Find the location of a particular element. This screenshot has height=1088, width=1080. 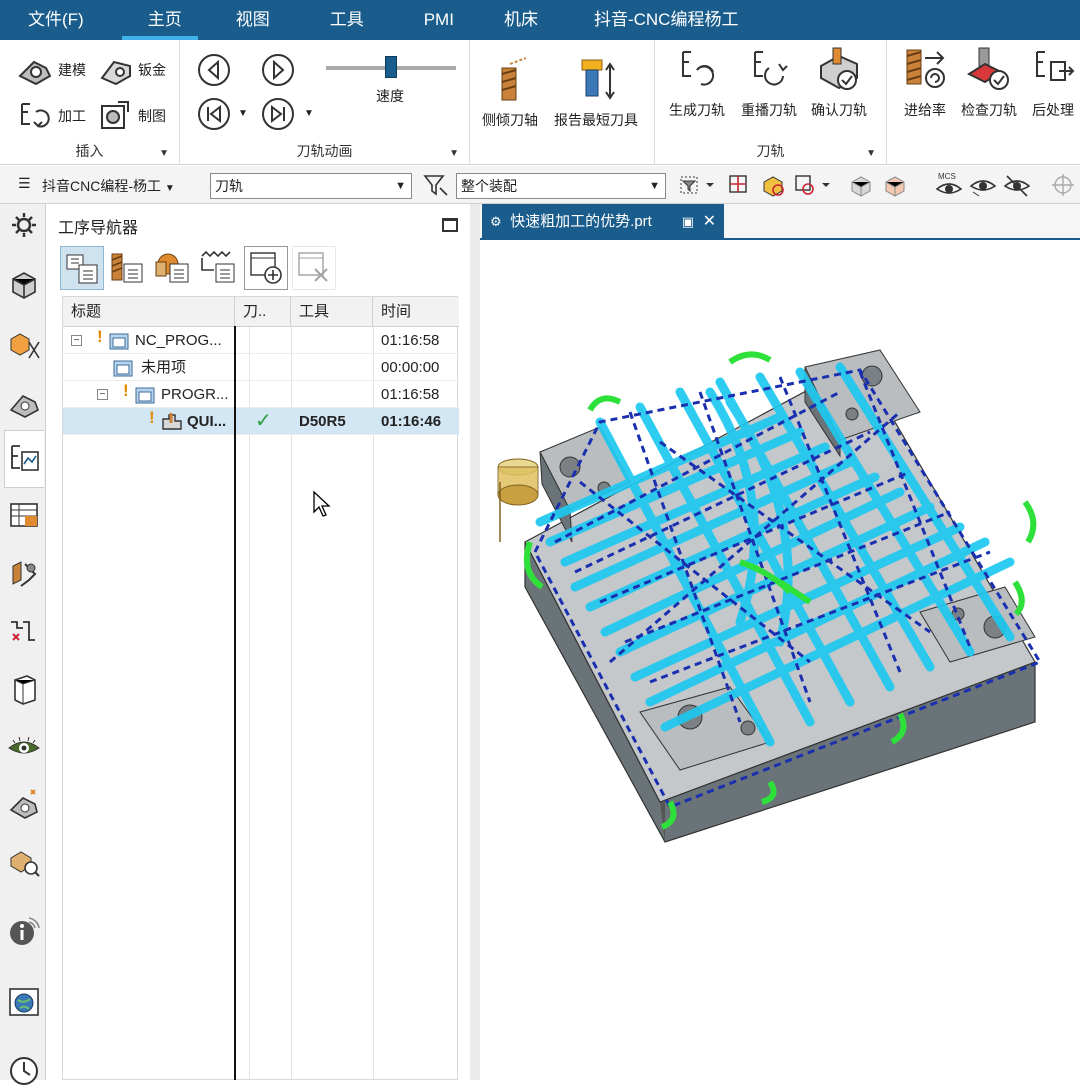

wire-view-icon is located at coordinates (895, 185).